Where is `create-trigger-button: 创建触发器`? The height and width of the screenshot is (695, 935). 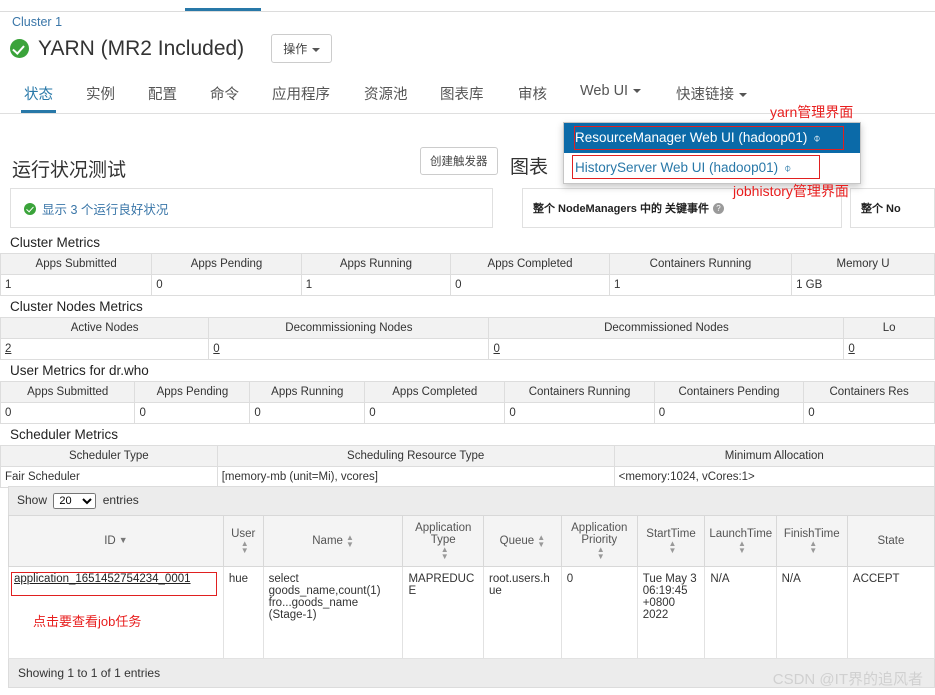 create-trigger-button: 创建触发器 is located at coordinates (459, 161).